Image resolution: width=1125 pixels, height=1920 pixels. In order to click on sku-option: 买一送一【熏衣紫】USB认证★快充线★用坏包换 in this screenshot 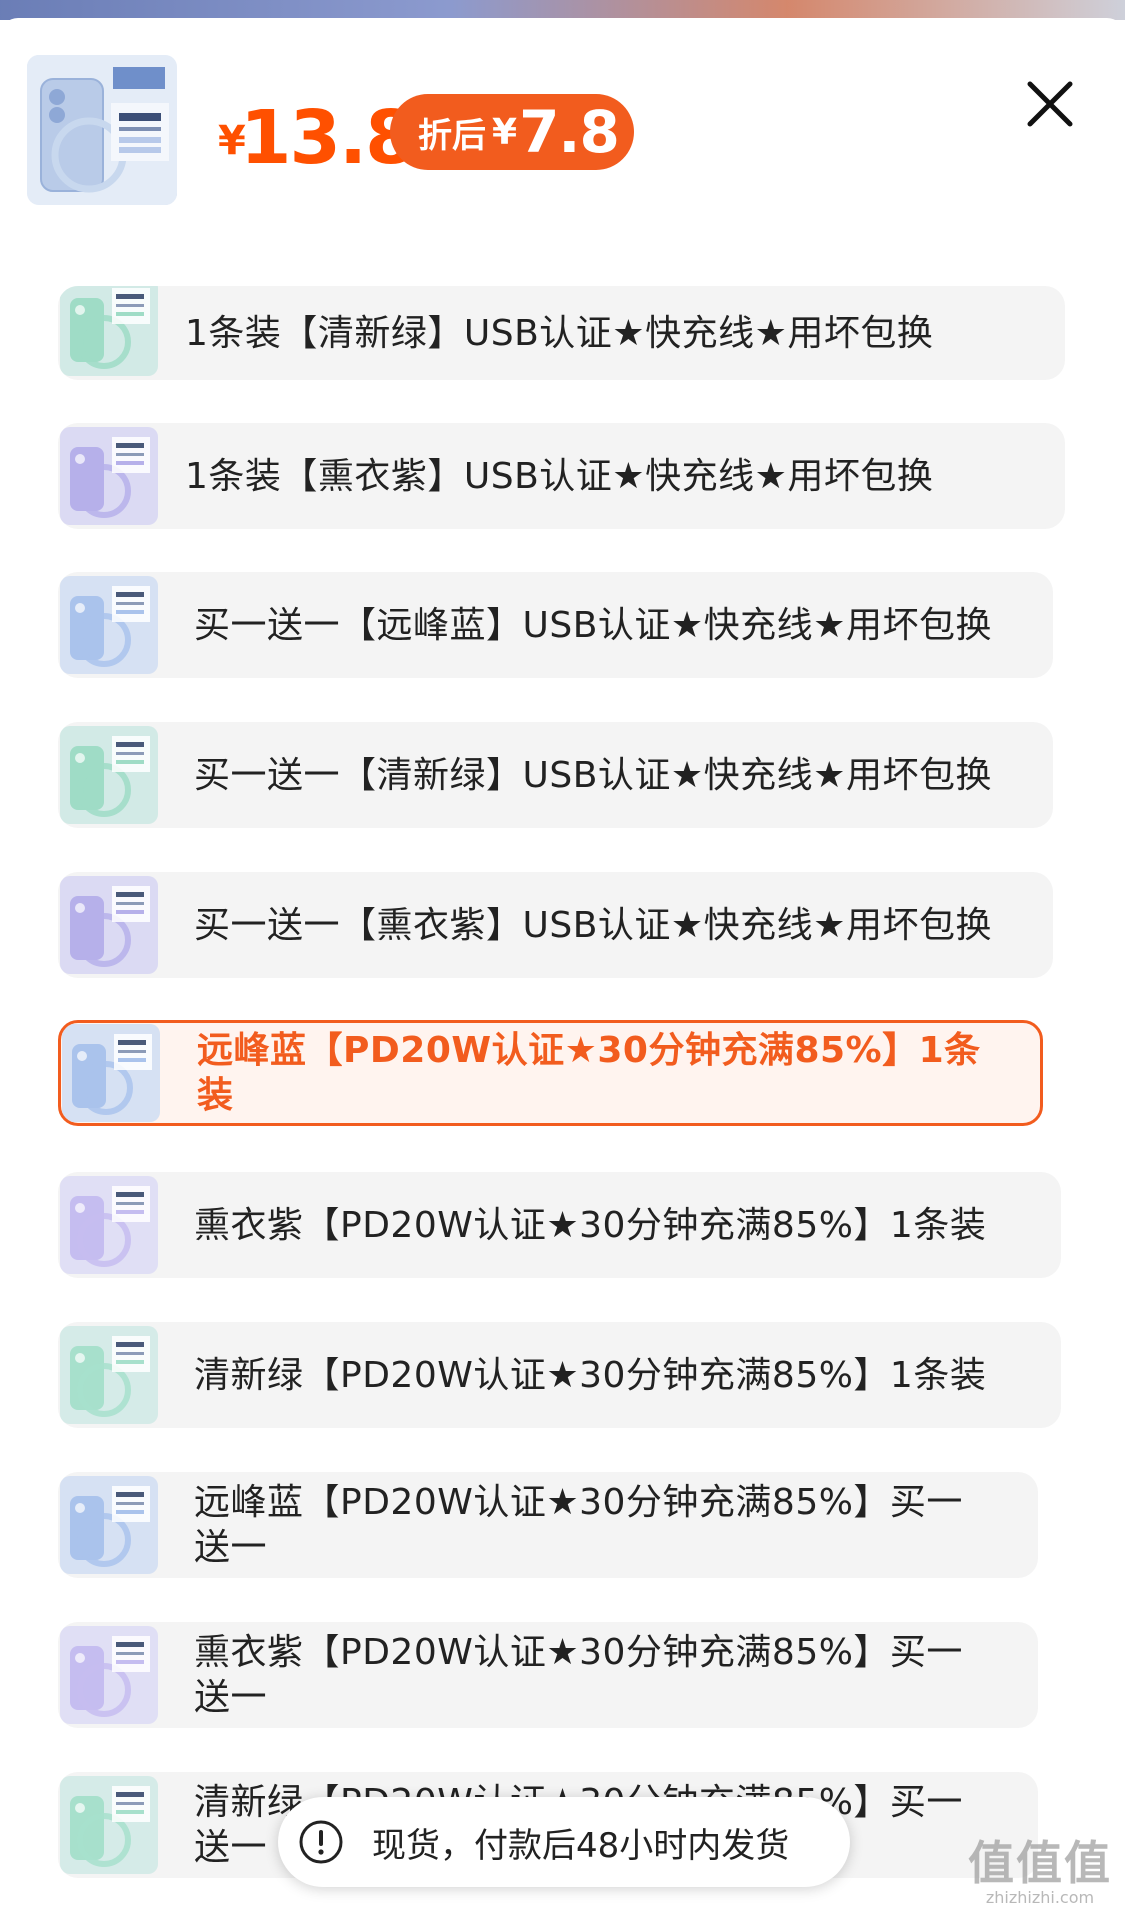, I will do `click(555, 925)`.